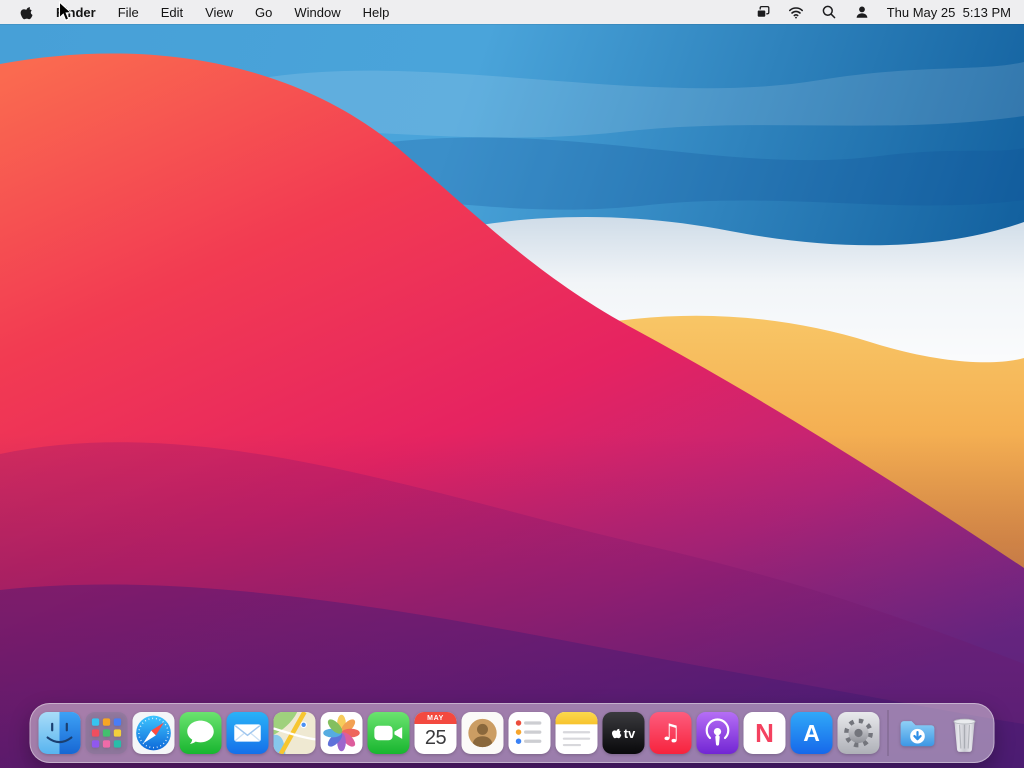 Image resolution: width=1024 pixels, height=768 pixels. Describe the element at coordinates (888, 733) in the screenshot. I see `dock-divider` at that location.